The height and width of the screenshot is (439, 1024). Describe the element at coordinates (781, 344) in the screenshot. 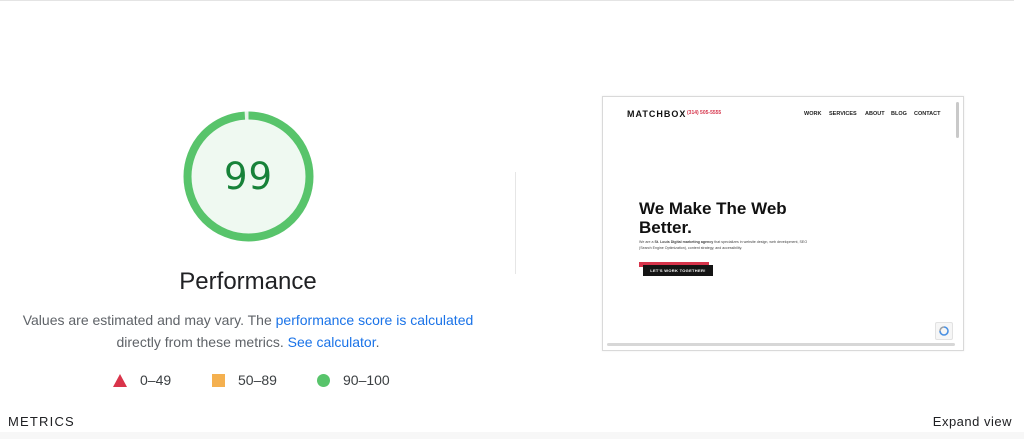

I see `preview-horizontal-scrollbar` at that location.